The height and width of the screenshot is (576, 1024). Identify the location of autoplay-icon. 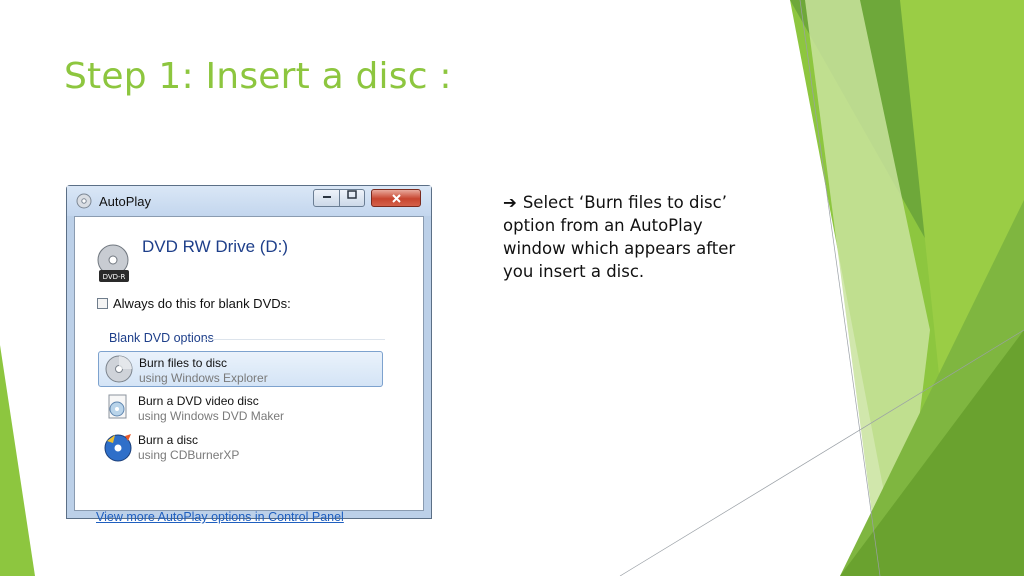
(84, 201).